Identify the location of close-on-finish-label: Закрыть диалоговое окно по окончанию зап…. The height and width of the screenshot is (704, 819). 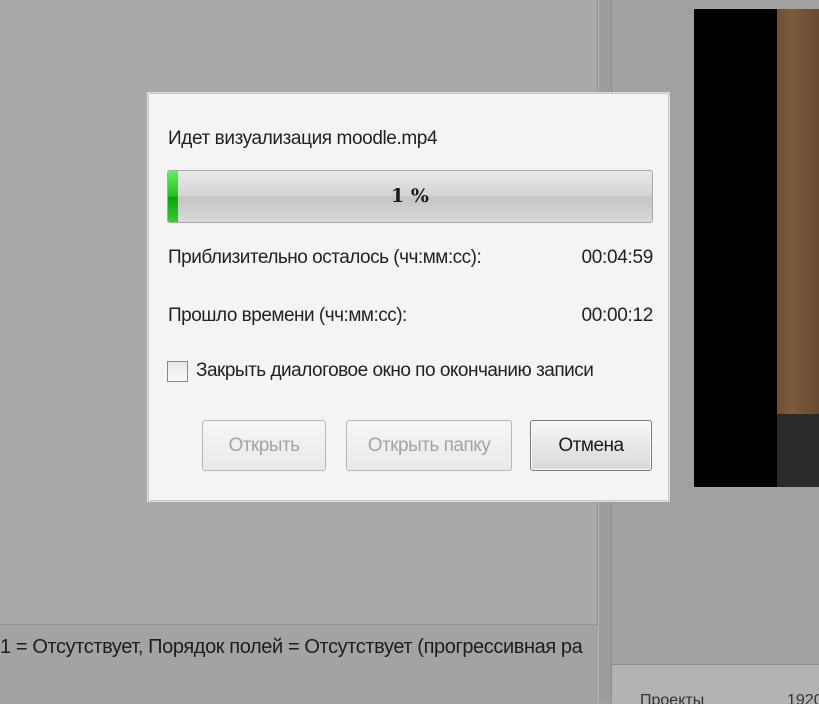
(395, 371).